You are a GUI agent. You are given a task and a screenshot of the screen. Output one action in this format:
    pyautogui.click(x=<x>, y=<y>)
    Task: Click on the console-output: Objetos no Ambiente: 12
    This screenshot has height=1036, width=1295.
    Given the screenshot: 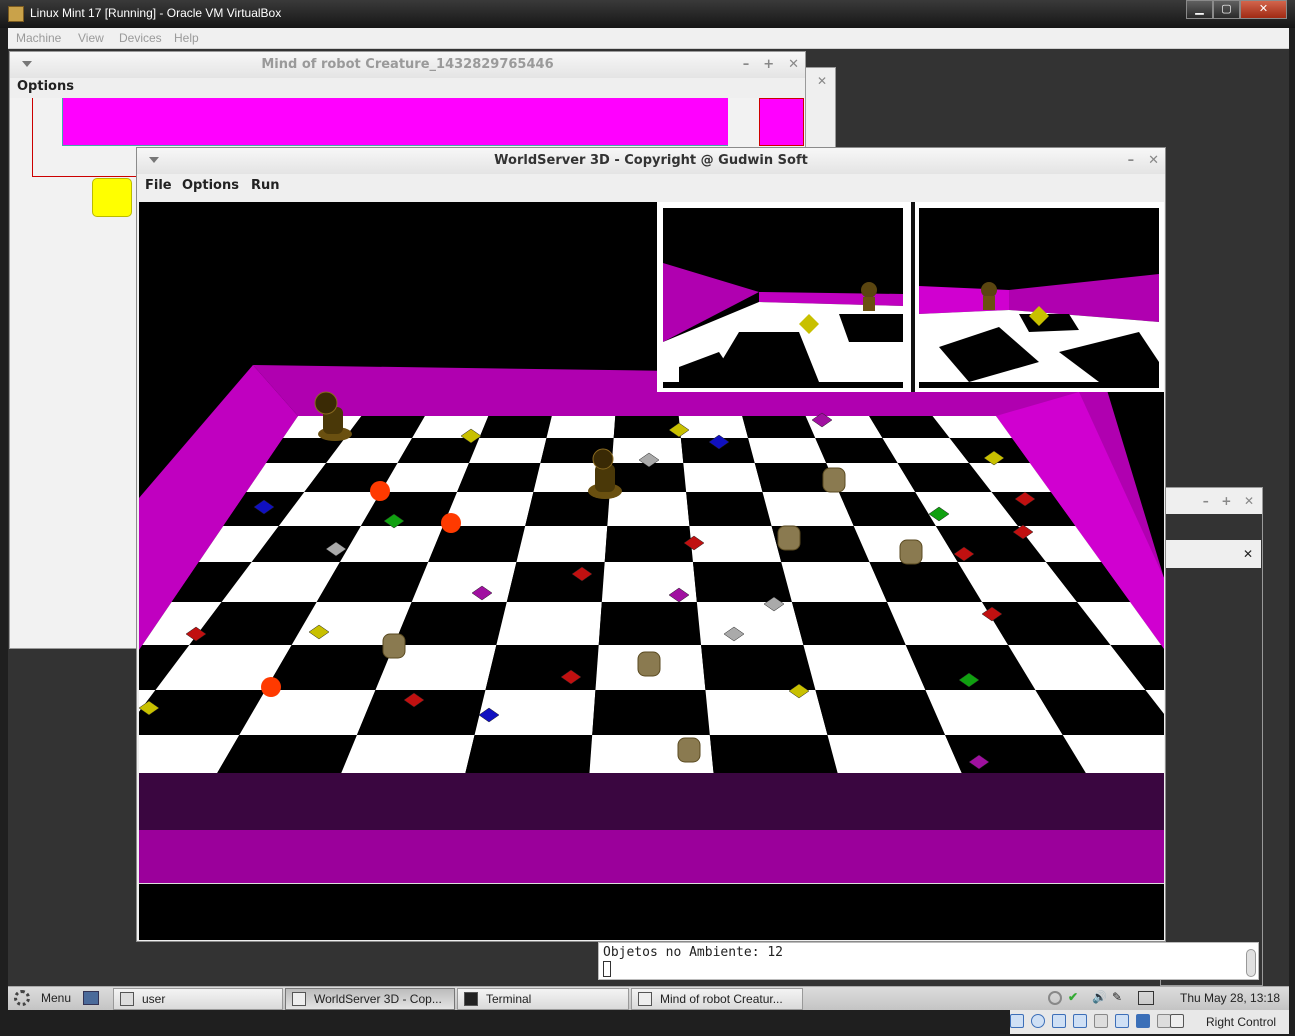 What is the action you would take?
    pyautogui.click(x=928, y=961)
    